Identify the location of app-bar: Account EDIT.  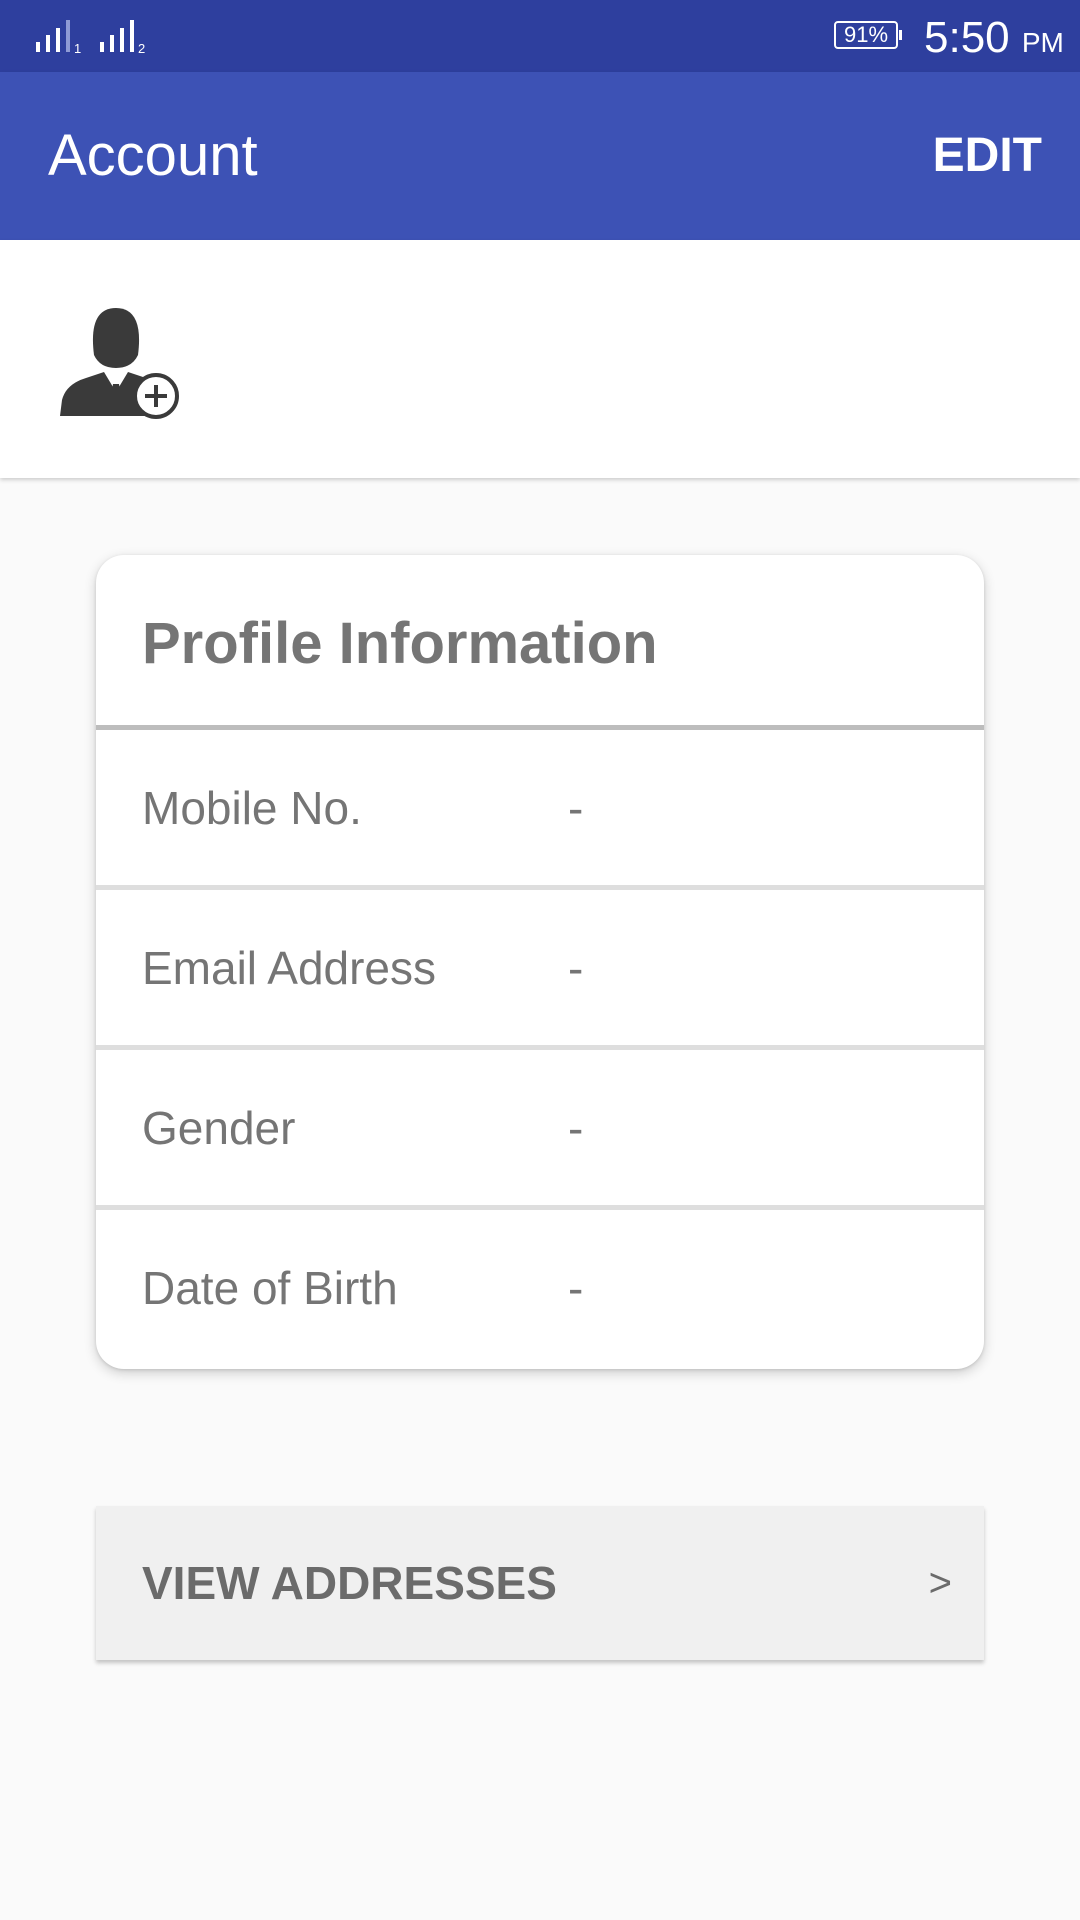
(540, 156).